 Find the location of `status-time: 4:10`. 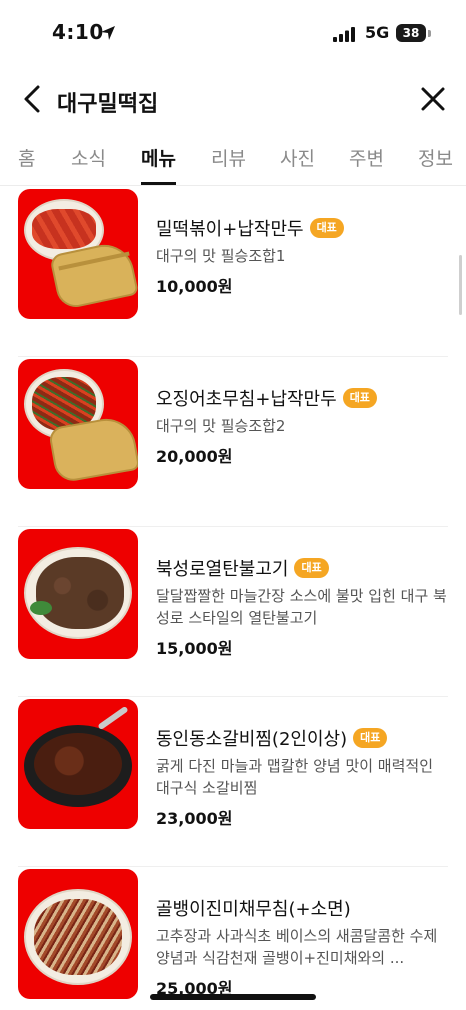

status-time: 4:10 is located at coordinates (78, 32).